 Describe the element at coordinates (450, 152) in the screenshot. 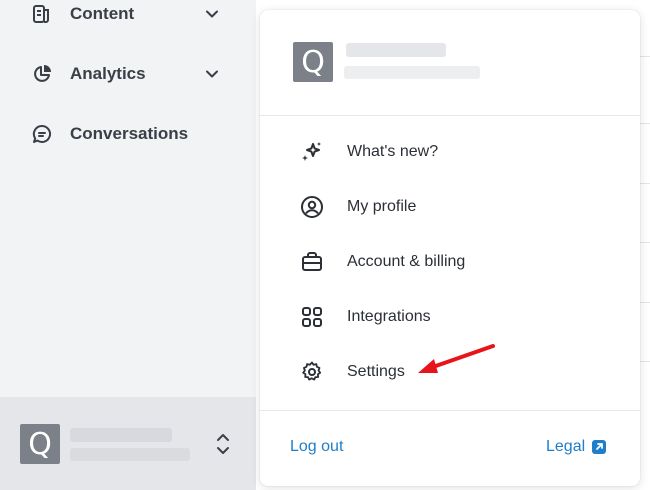

I see `menu-item-whats-new: What's new?` at that location.